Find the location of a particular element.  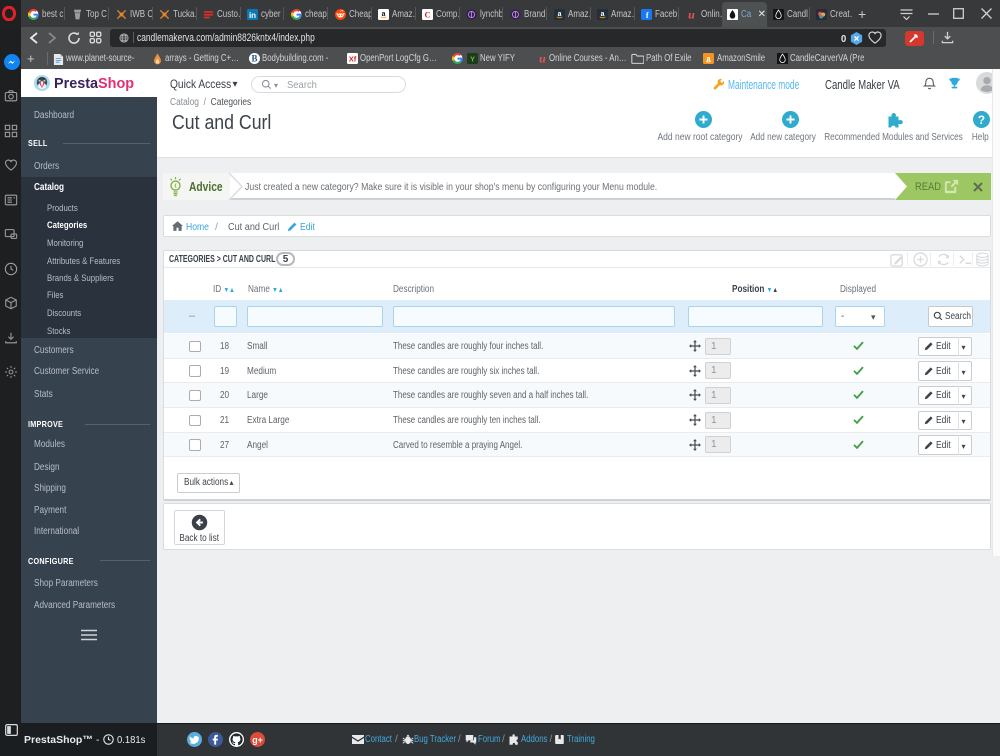

svg-text: C is located at coordinates (428, 14).